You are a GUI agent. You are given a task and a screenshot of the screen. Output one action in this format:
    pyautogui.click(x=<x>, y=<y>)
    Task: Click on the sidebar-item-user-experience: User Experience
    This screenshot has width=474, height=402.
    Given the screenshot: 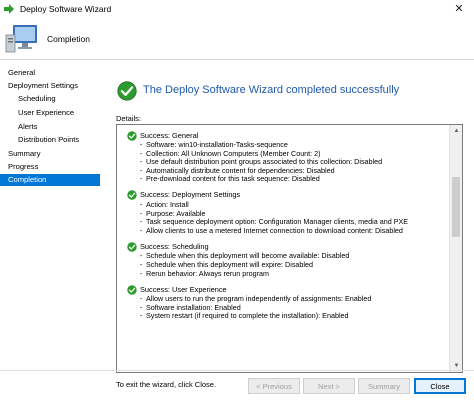 What is the action you would take?
    pyautogui.click(x=46, y=113)
    